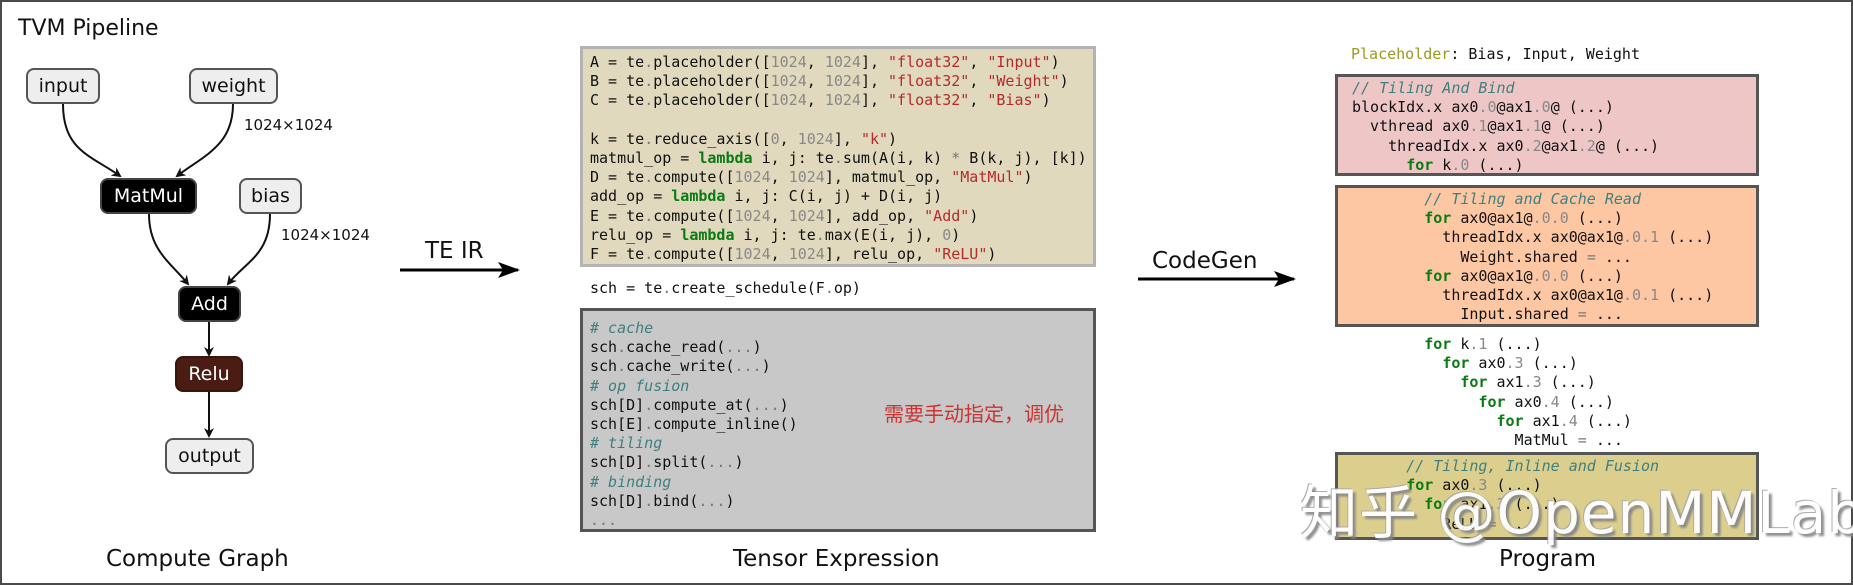  What do you see at coordinates (1641, 295) in the screenshot?
I see `code-token: .0.1` at bounding box center [1641, 295].